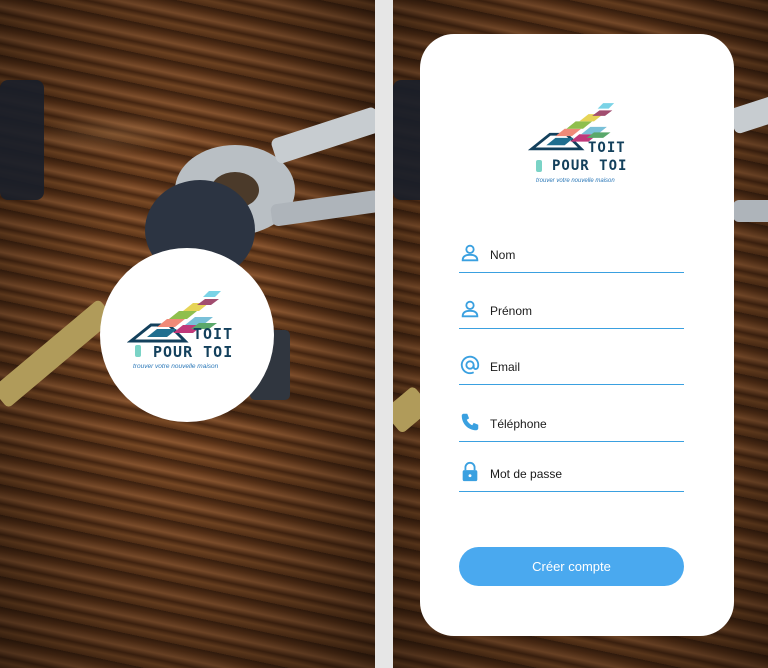 The image size is (768, 668). I want to click on password-field: Mot de passe, so click(571, 476).